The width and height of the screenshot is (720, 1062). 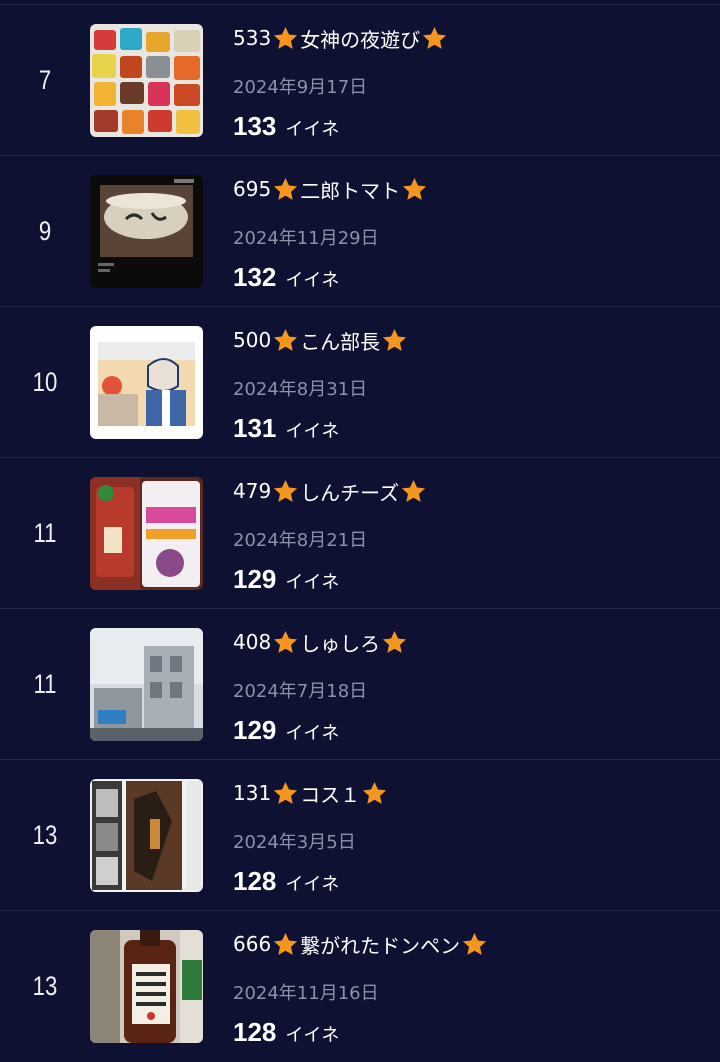 What do you see at coordinates (252, 38) in the screenshot?
I see `item-number: 533` at bounding box center [252, 38].